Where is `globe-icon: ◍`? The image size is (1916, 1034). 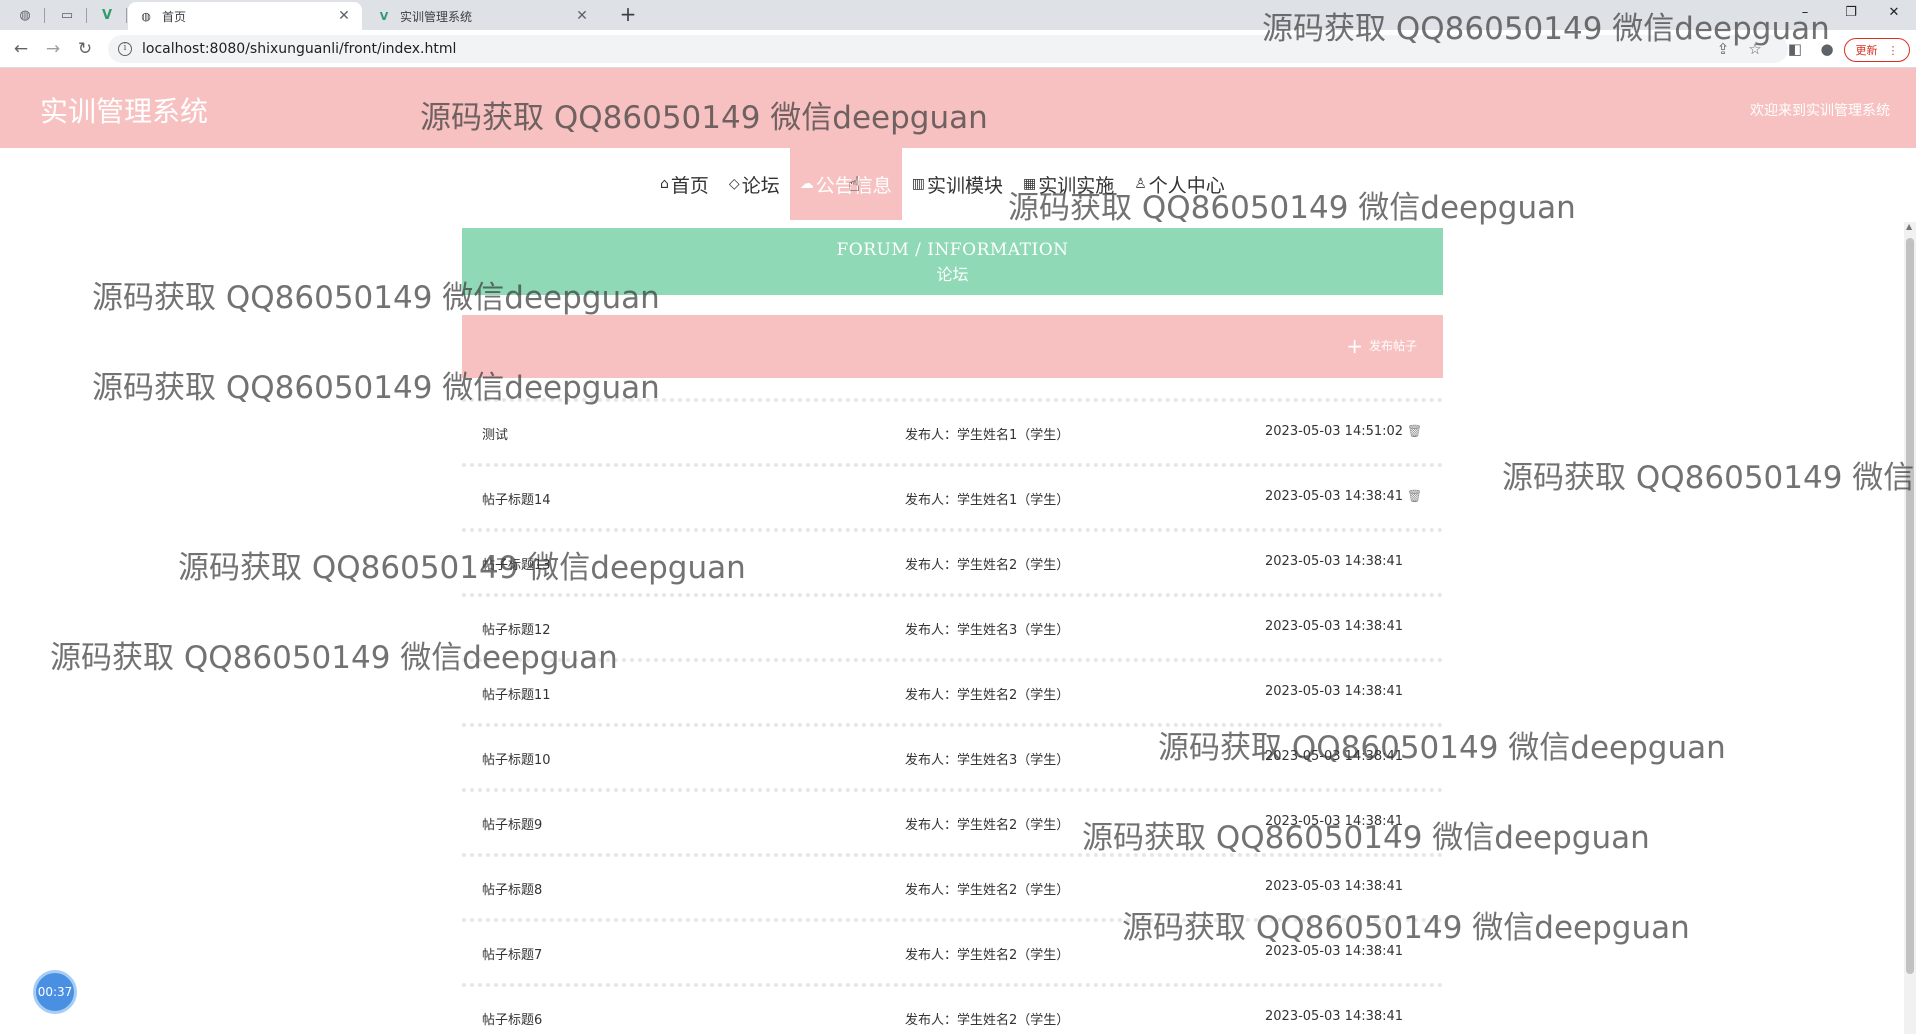
globe-icon: ◍ is located at coordinates (146, 16).